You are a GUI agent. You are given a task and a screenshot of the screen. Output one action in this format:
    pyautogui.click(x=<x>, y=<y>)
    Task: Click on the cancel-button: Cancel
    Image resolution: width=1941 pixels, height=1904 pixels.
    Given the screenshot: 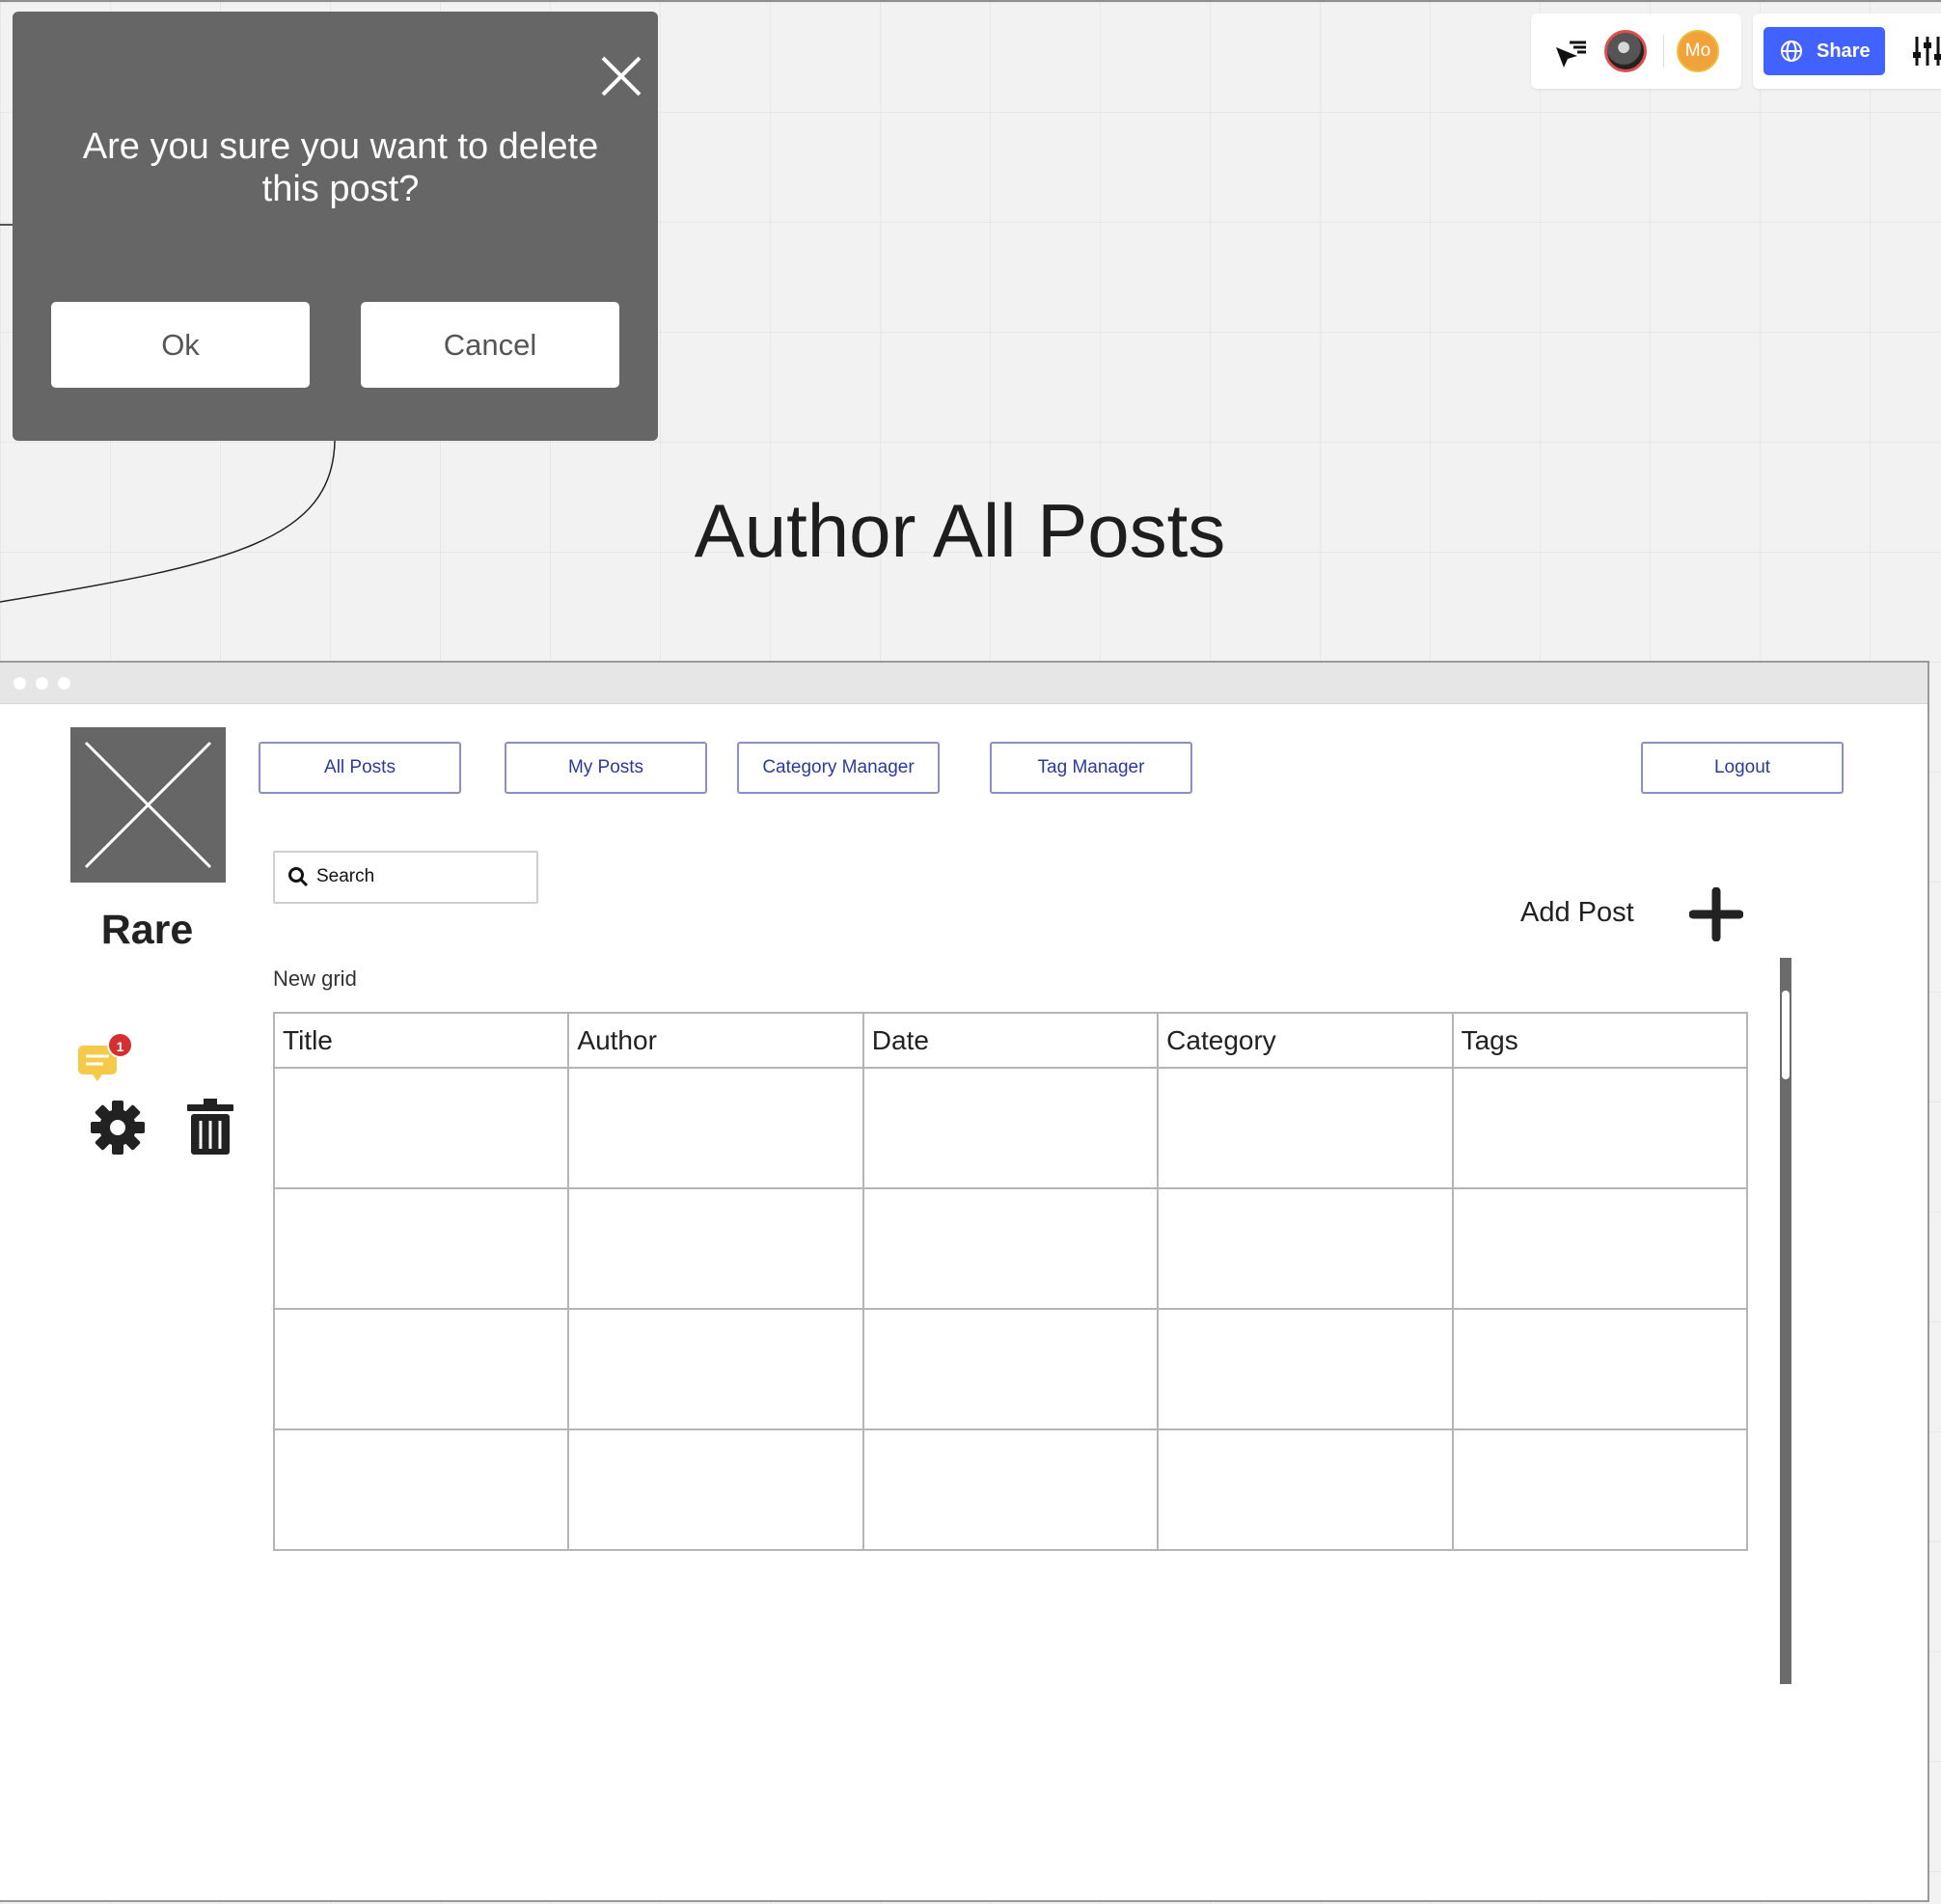 What is the action you would take?
    pyautogui.click(x=490, y=345)
    